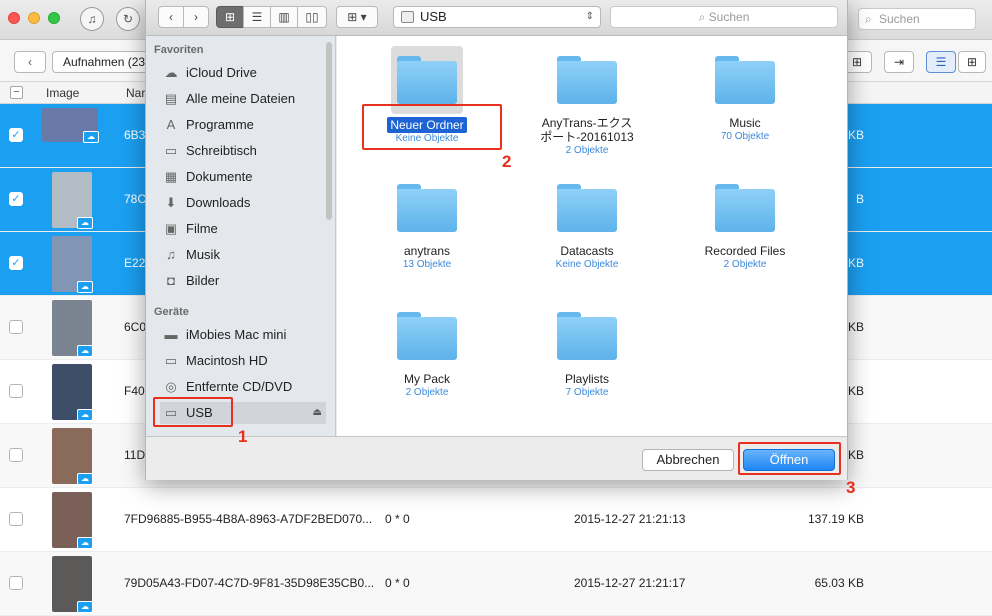  What do you see at coordinates (171, 334) in the screenshot?
I see `computer-icon: ▬` at bounding box center [171, 334].